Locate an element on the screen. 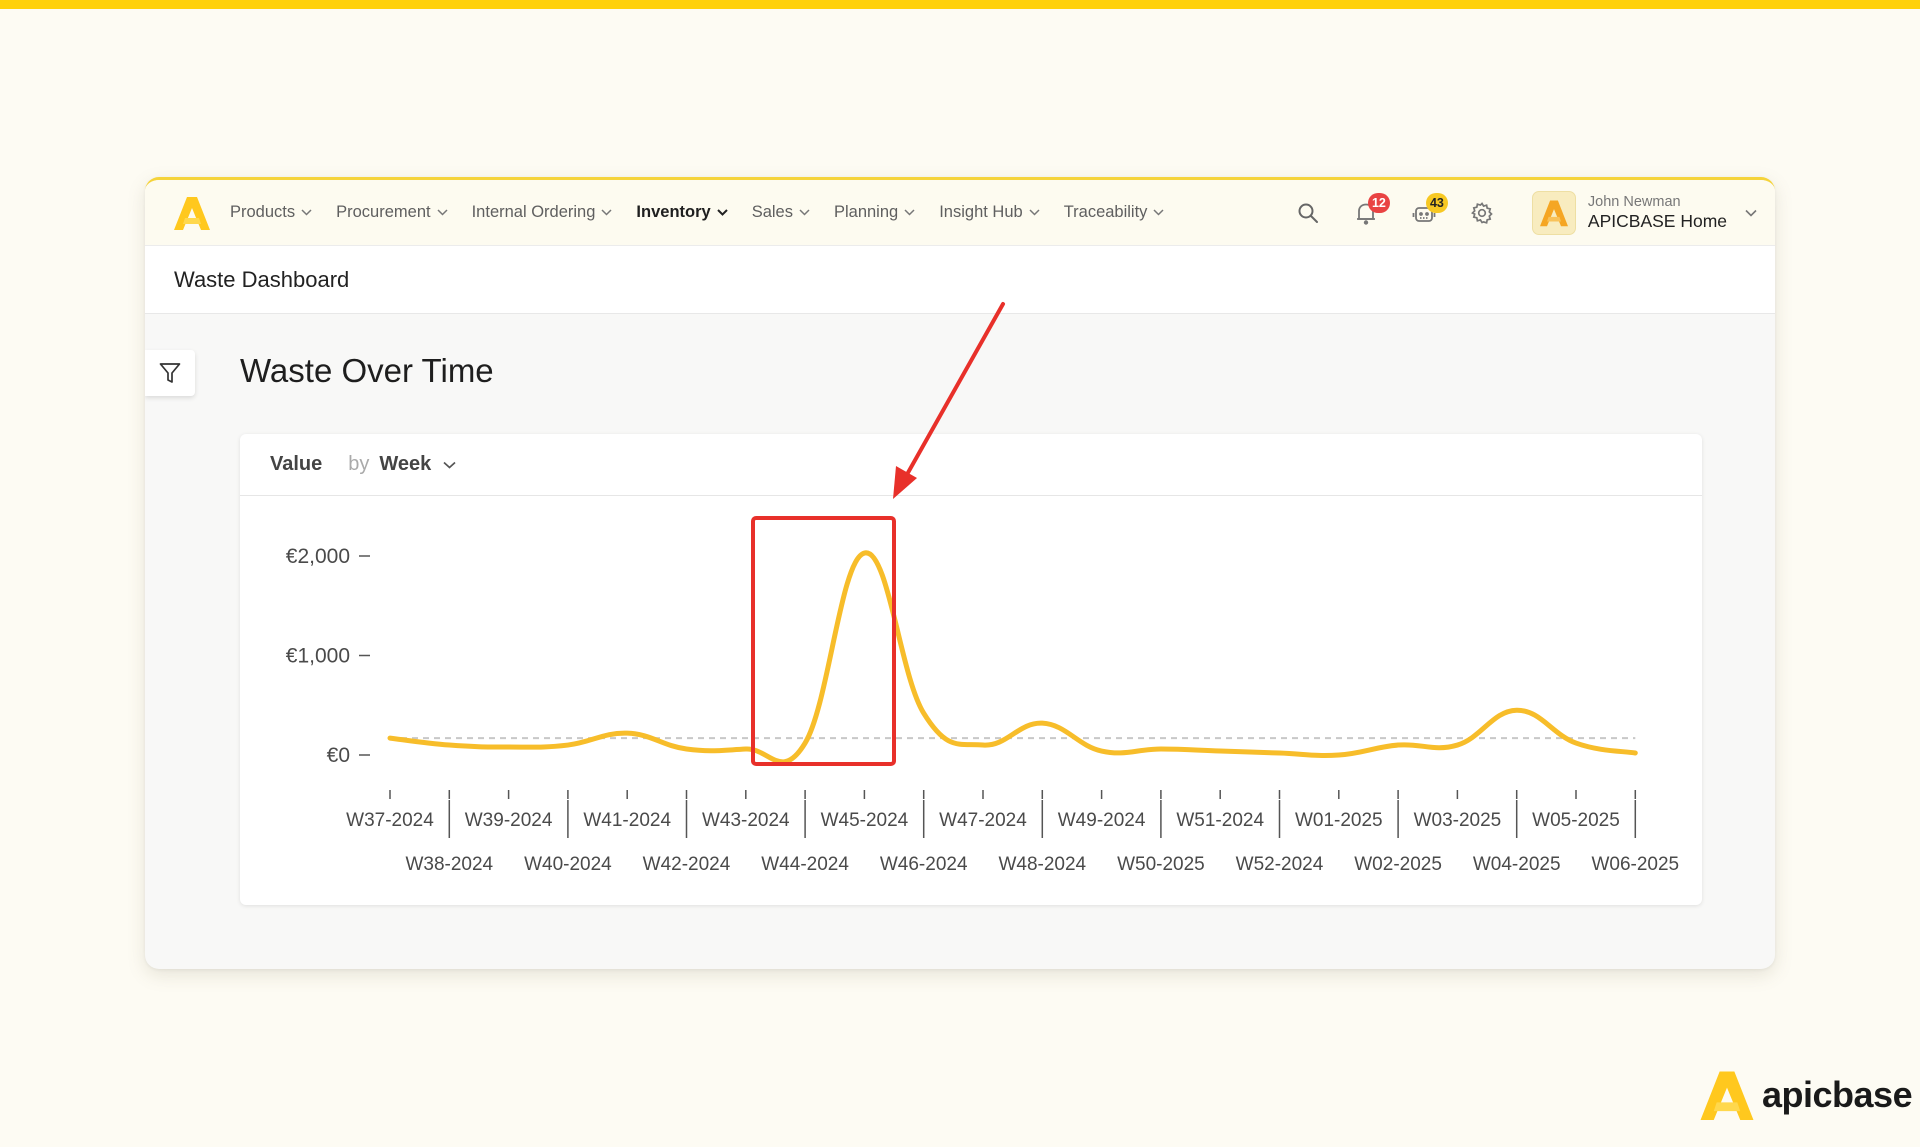  organization-avatar is located at coordinates (1553, 213).